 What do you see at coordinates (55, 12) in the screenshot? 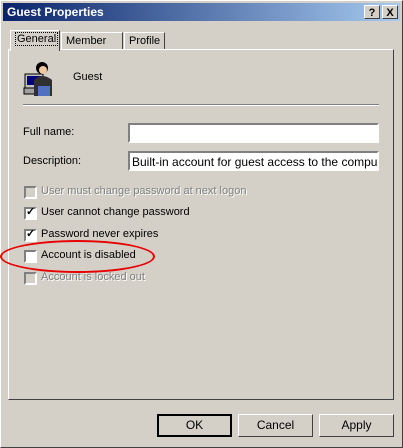
I see `window-title: Guest Properties` at bounding box center [55, 12].